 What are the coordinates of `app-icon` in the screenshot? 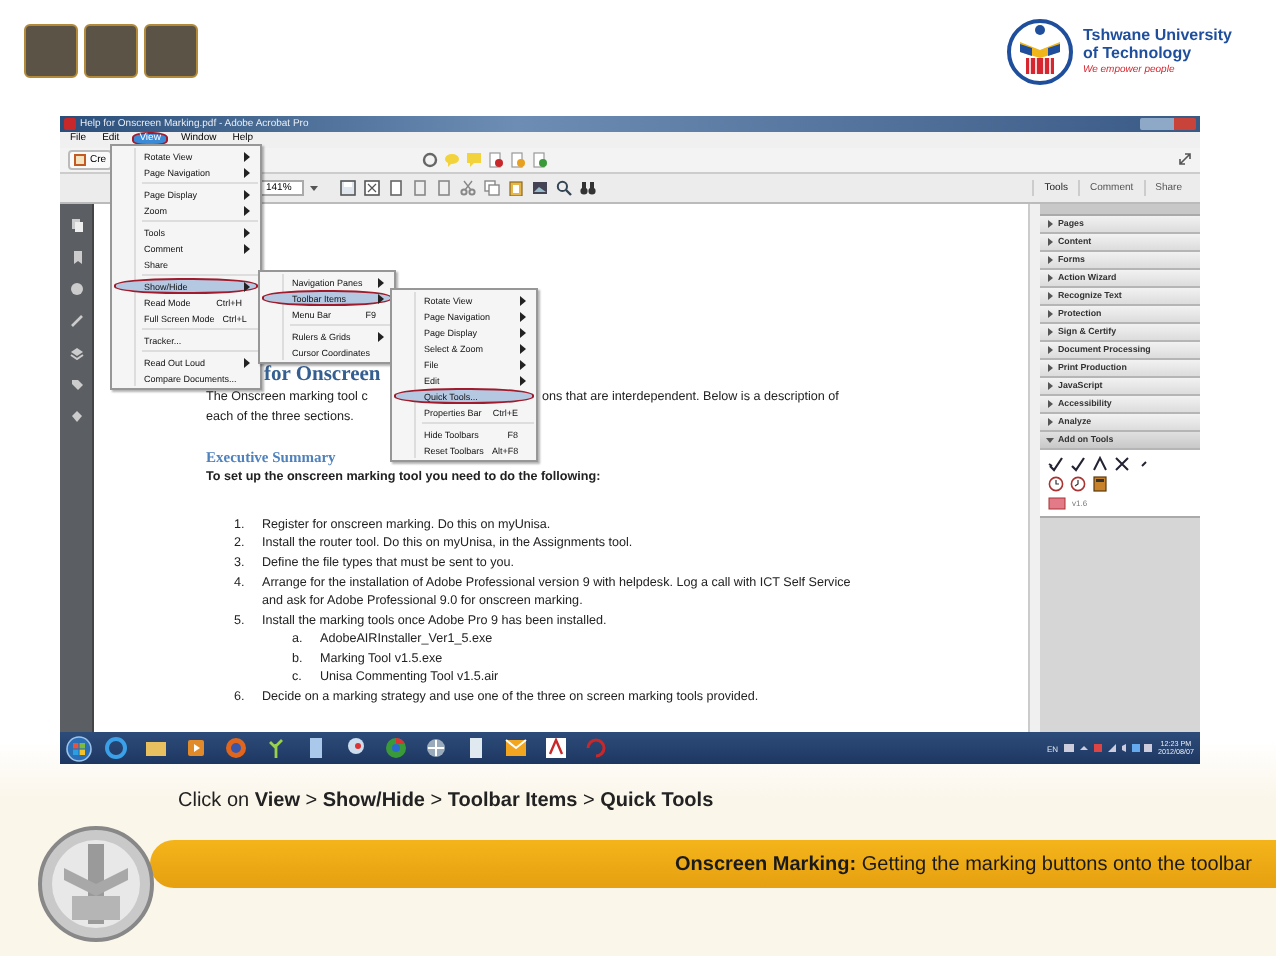 It's located at (70, 123).